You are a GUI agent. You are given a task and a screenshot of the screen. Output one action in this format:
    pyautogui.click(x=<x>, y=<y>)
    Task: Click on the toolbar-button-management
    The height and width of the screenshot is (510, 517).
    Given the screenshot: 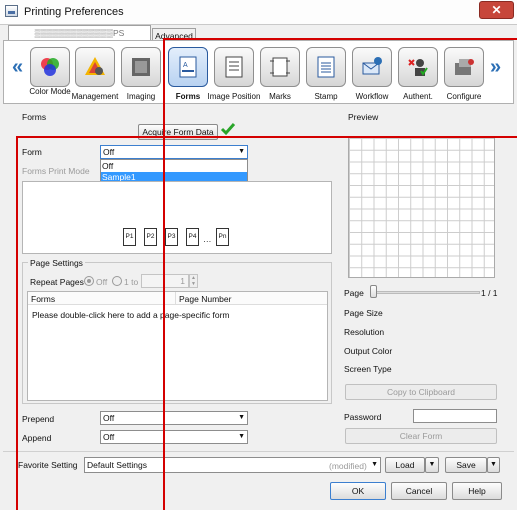 What is the action you would take?
    pyautogui.click(x=95, y=67)
    